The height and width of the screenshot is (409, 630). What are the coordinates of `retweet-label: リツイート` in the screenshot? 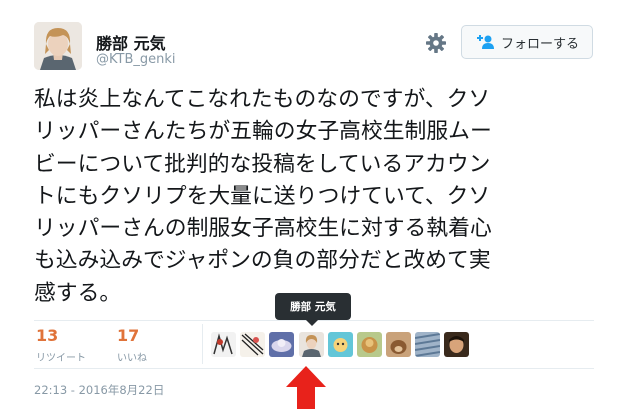 It's located at (61, 358).